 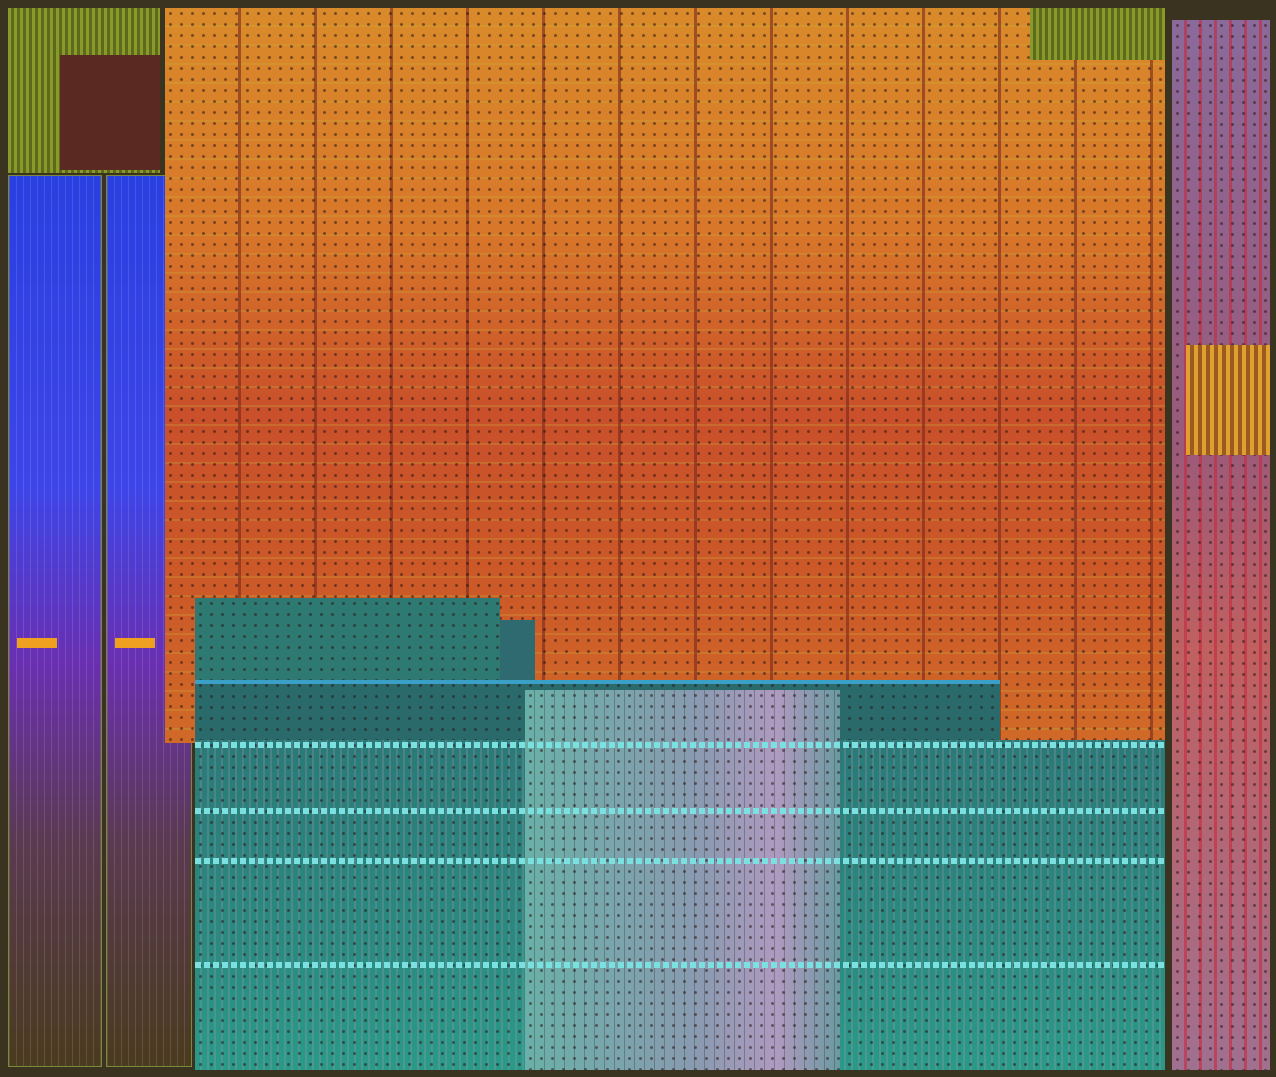 What do you see at coordinates (1221, 545) in the screenshot?
I see `right-io-strip` at bounding box center [1221, 545].